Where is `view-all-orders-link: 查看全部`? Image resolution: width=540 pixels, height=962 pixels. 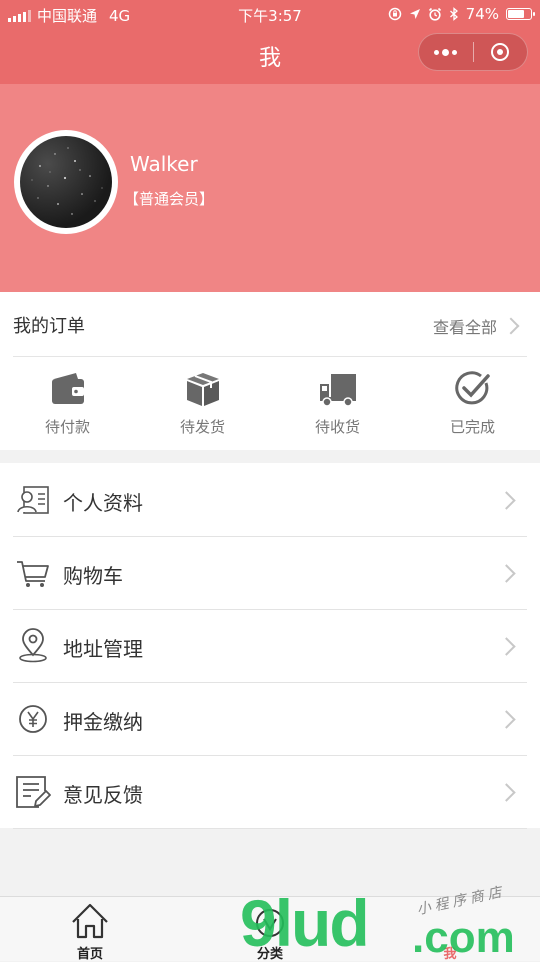 view-all-orders-link: 查看全部 is located at coordinates (476, 326).